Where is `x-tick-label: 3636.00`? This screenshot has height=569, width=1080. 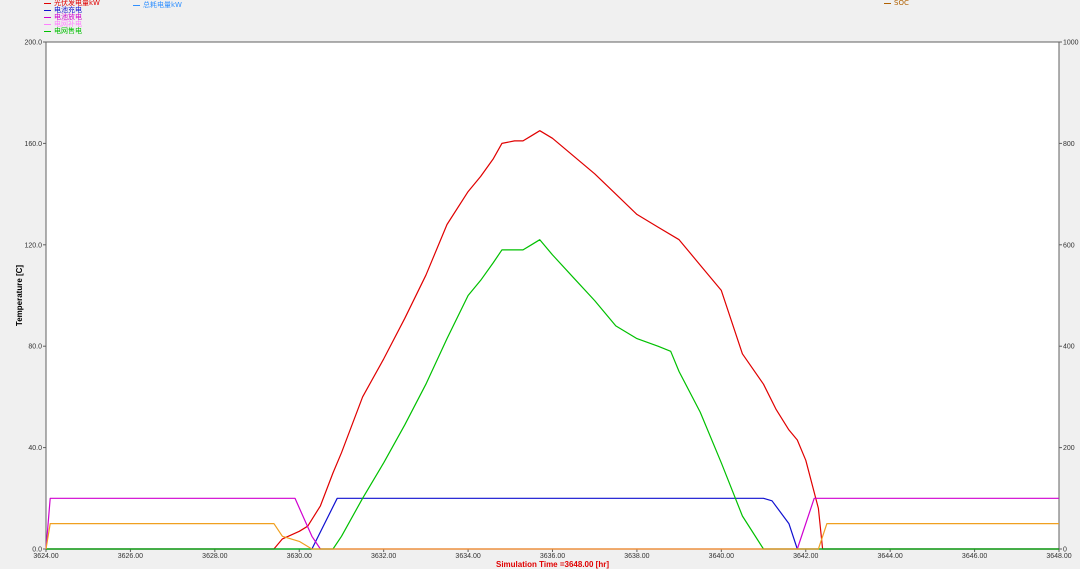
x-tick-label: 3636.00 is located at coordinates (552, 556).